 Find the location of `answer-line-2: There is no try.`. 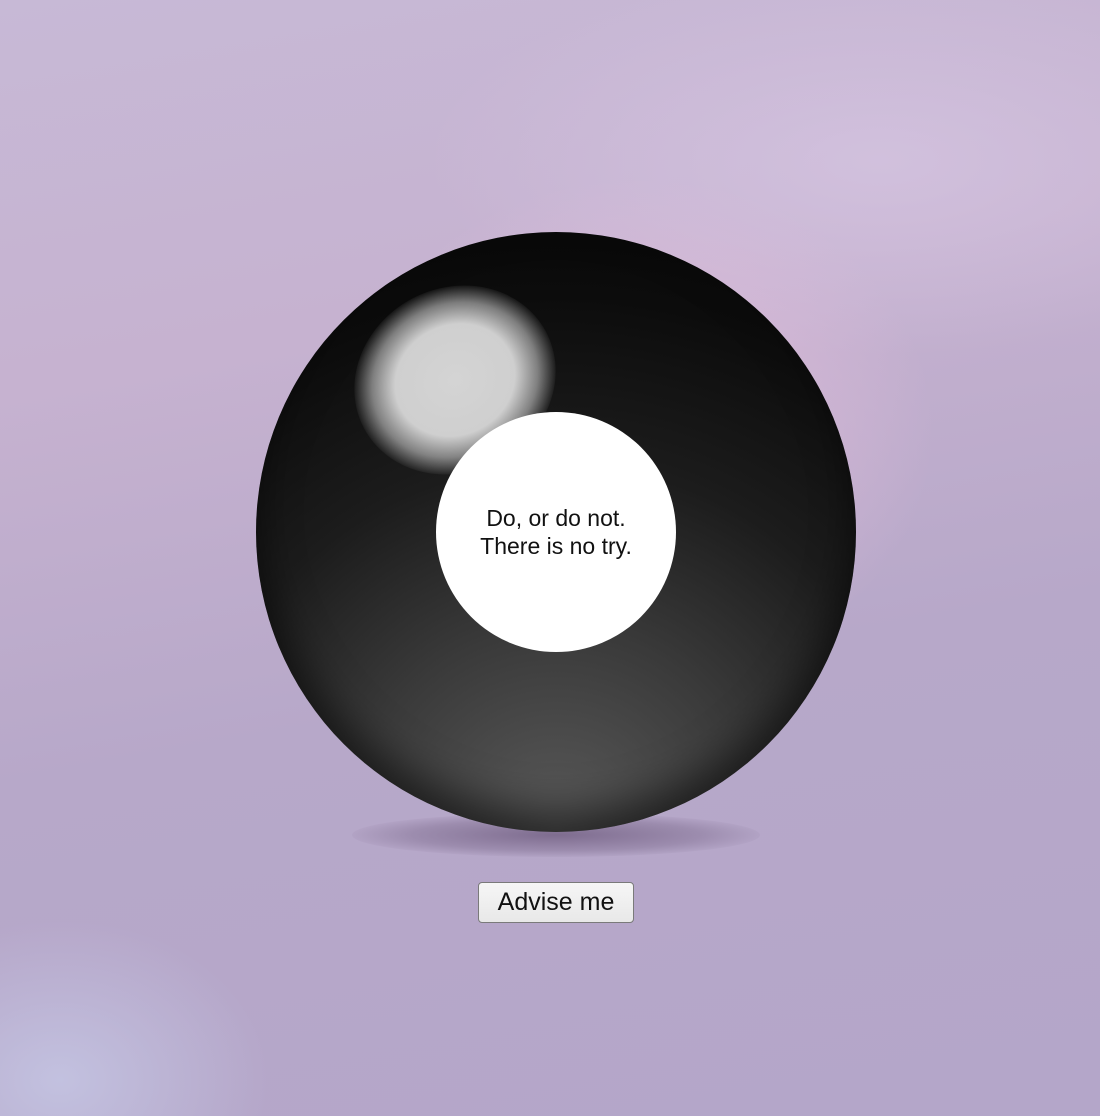

answer-line-2: There is no try. is located at coordinates (556, 546).